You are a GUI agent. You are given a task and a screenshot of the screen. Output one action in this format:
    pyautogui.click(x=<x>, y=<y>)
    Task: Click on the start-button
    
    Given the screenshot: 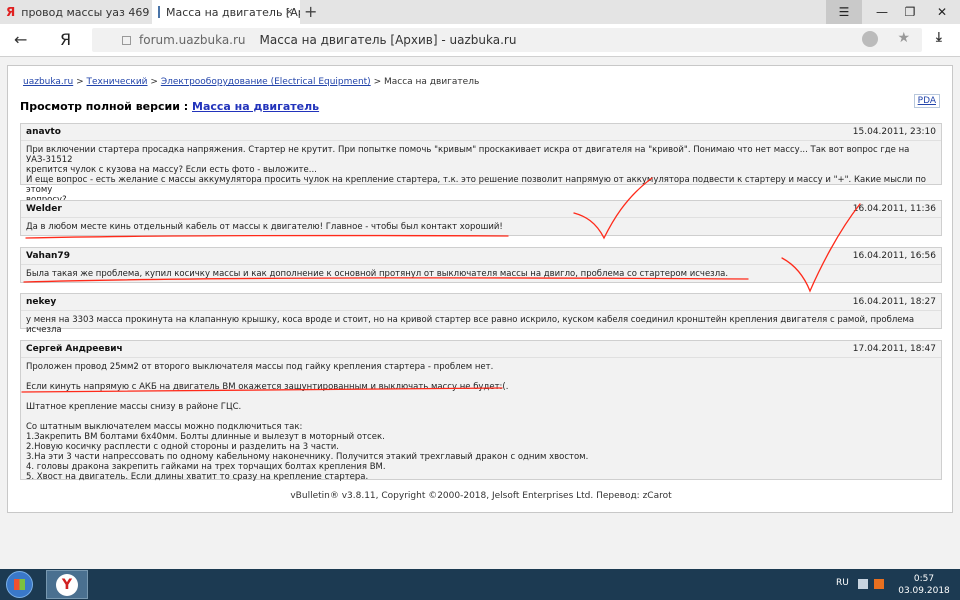 What is the action you would take?
    pyautogui.click(x=19, y=584)
    